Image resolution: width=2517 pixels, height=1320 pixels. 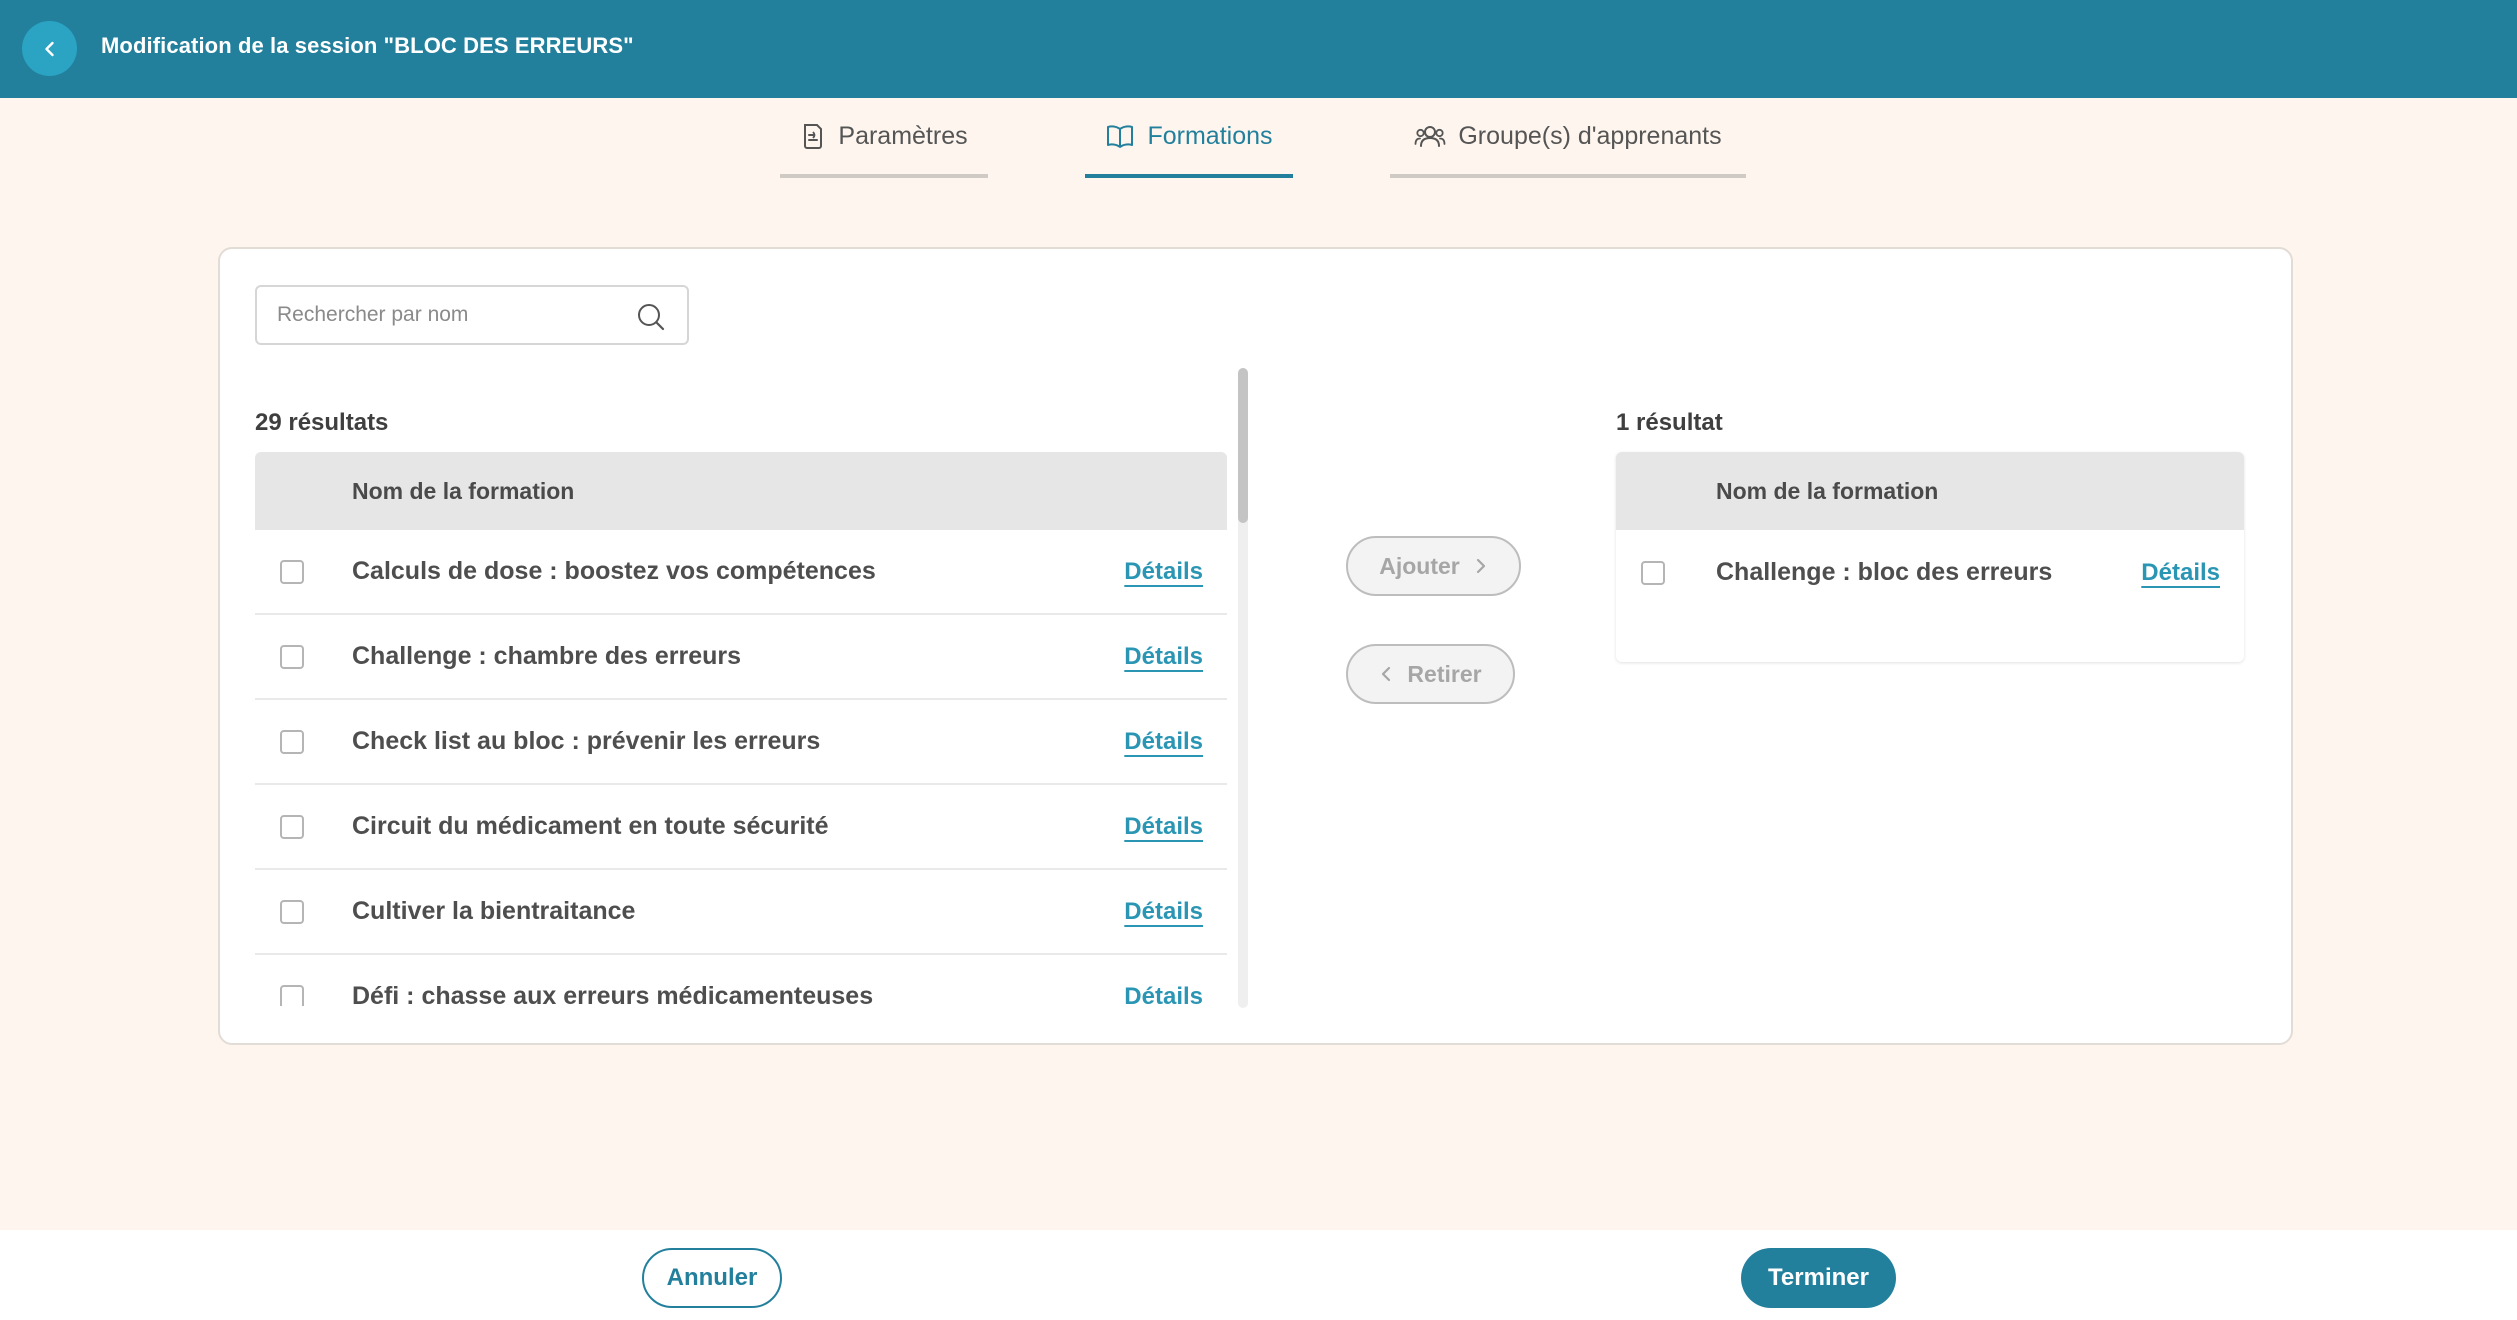 What do you see at coordinates (813, 136) in the screenshot?
I see `document-icon` at bounding box center [813, 136].